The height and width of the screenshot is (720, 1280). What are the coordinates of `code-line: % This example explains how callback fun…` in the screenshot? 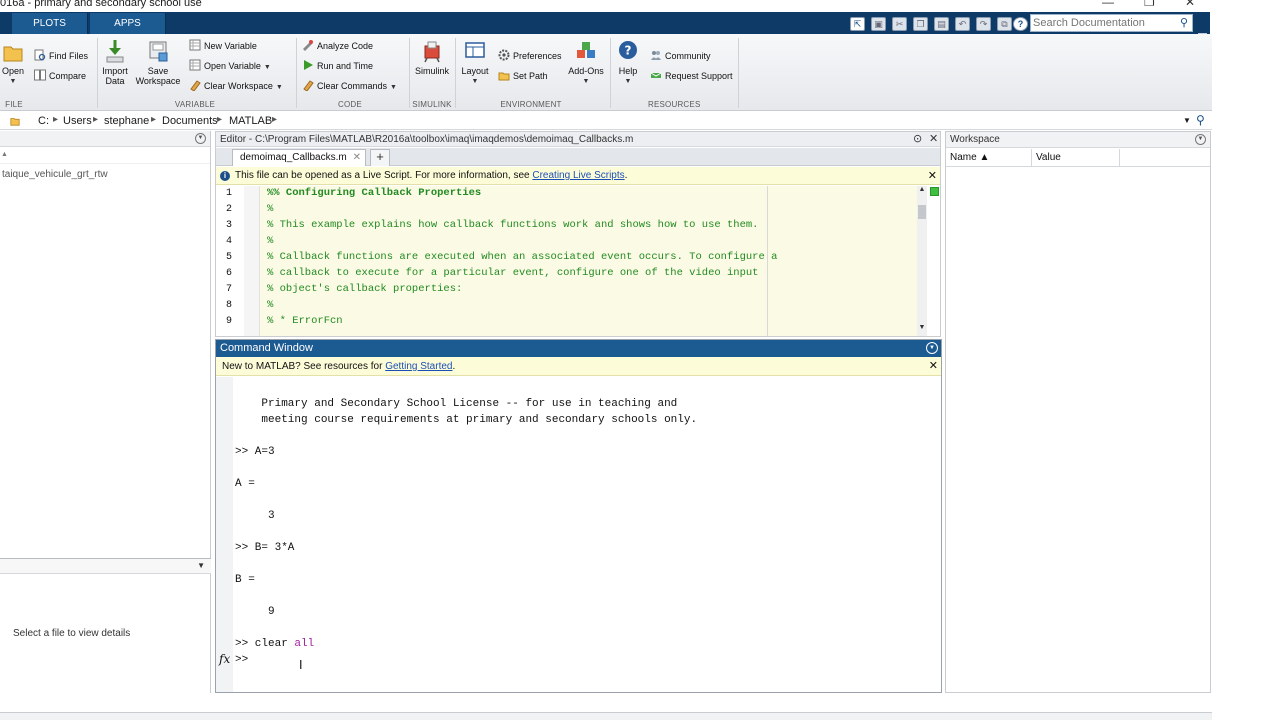 It's located at (512, 225).